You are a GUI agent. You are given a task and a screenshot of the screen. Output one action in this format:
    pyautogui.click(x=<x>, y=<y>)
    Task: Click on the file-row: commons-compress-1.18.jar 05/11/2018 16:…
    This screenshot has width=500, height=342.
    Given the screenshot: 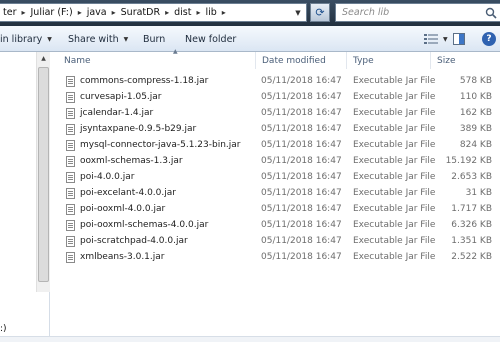 What is the action you would take?
    pyautogui.click(x=279, y=81)
    